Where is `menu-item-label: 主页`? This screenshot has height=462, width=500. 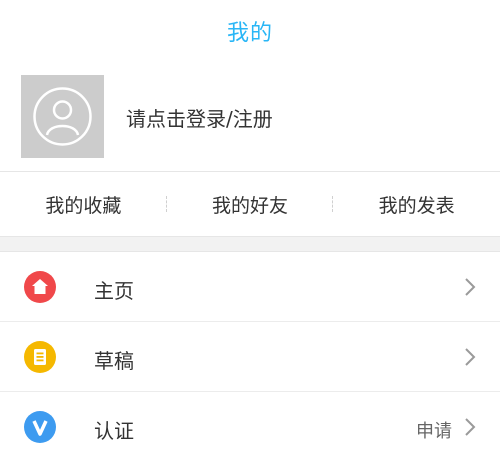
menu-item-label: 主页 is located at coordinates (114, 291).